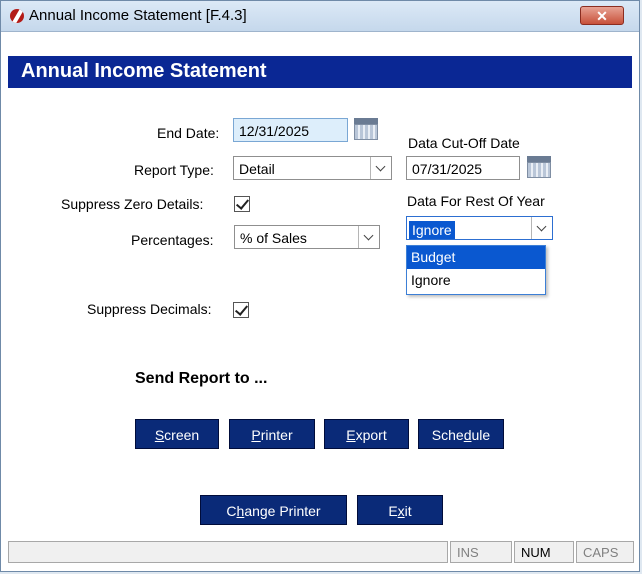 The height and width of the screenshot is (574, 642). I want to click on status-message-cell, so click(228, 552).